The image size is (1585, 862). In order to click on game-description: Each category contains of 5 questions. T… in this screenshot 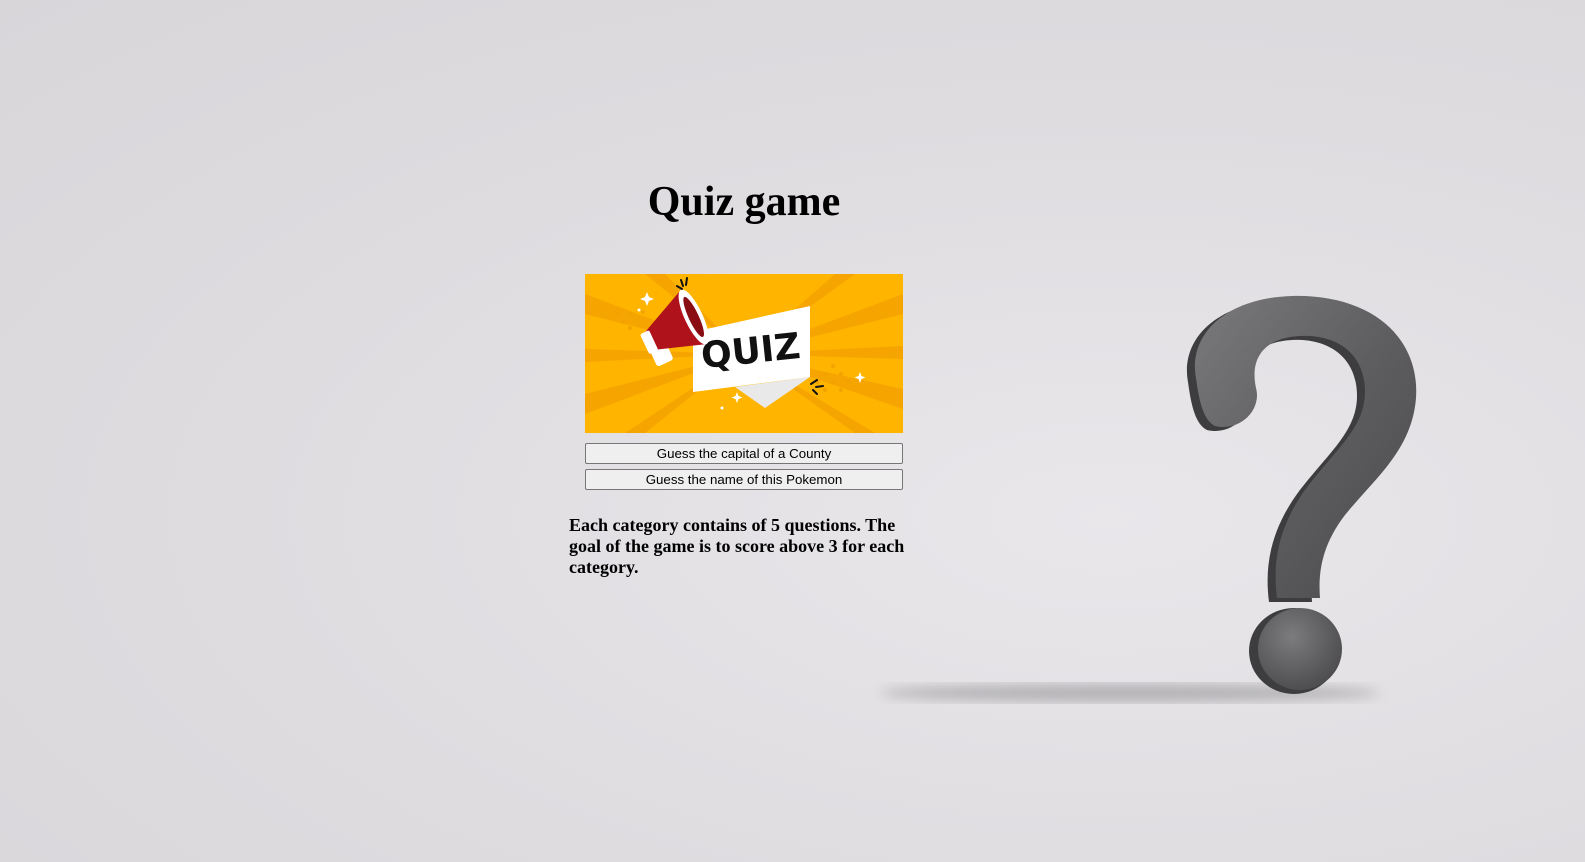, I will do `click(737, 546)`.